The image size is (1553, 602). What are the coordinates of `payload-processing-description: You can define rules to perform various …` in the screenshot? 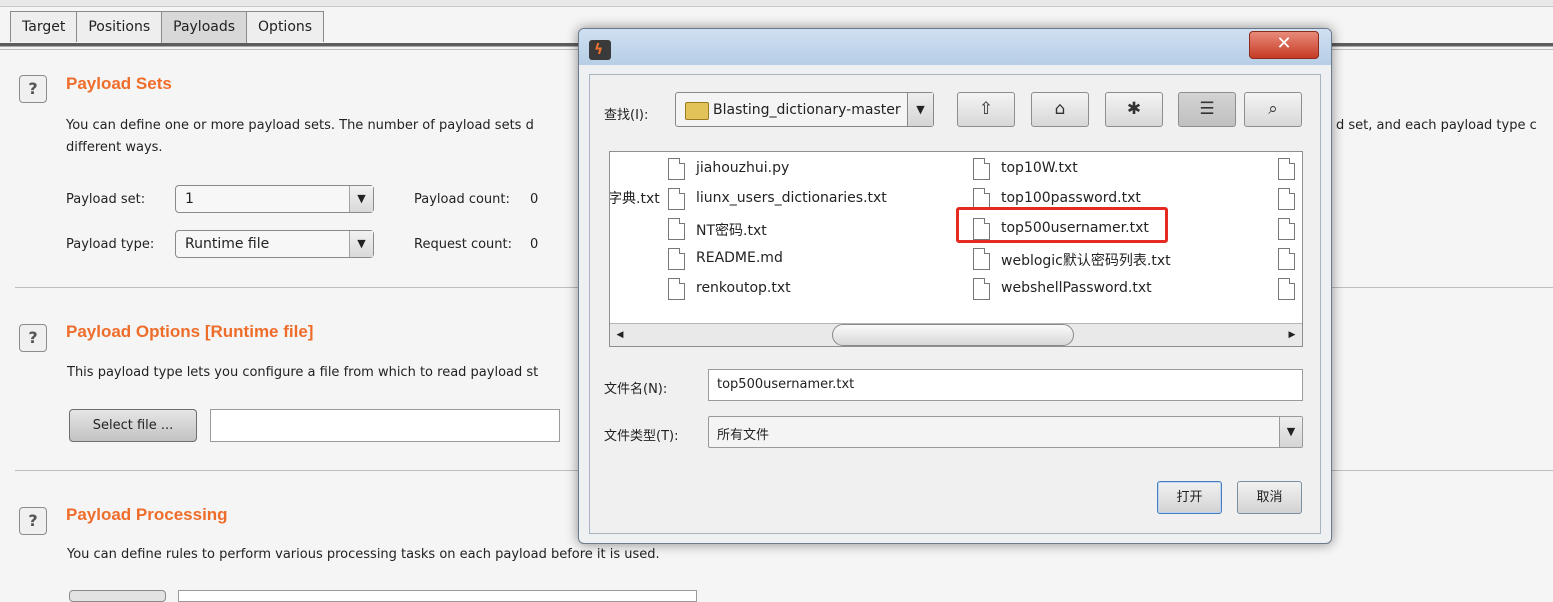 It's located at (363, 554).